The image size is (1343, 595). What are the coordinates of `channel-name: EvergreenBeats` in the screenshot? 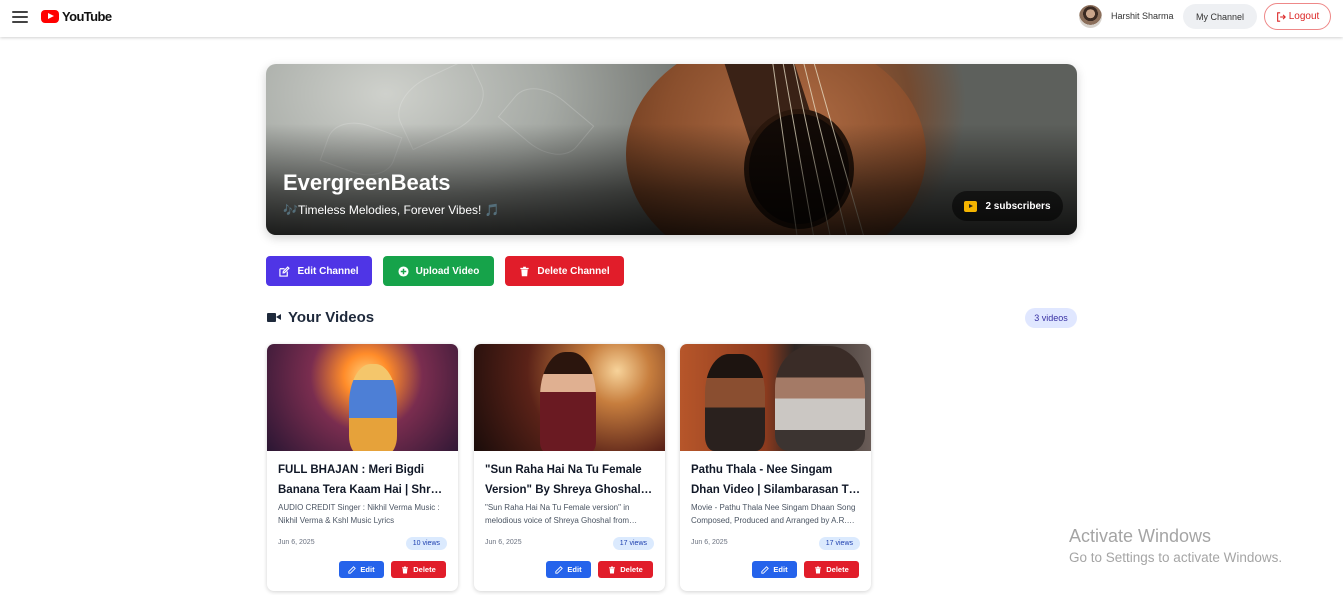 It's located at (367, 182).